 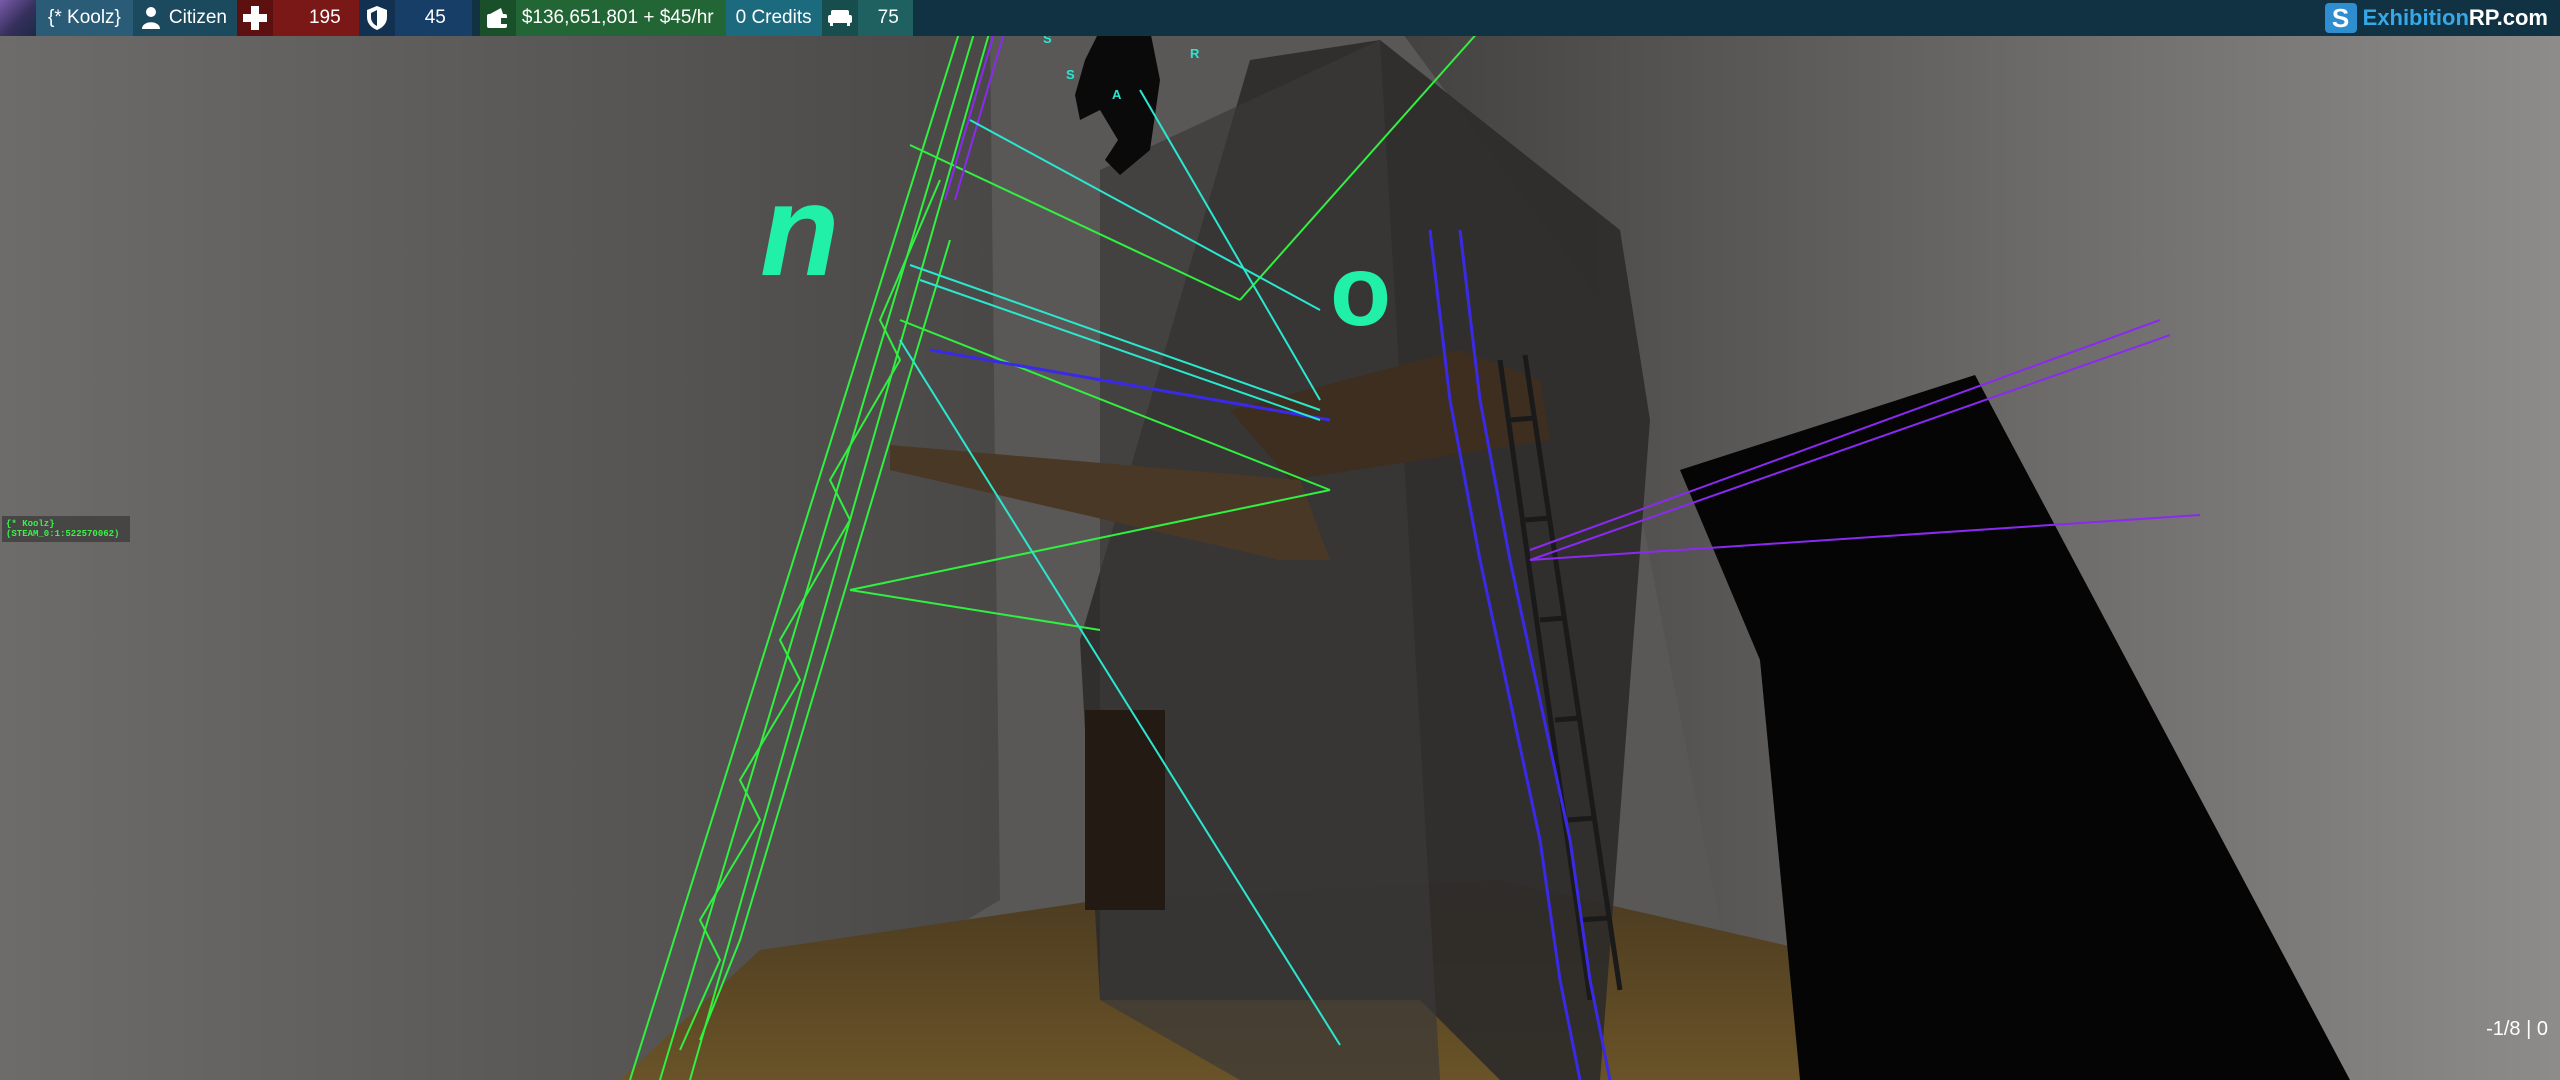 I want to click on nametag-name: {* Koolz}, so click(x=30, y=524).